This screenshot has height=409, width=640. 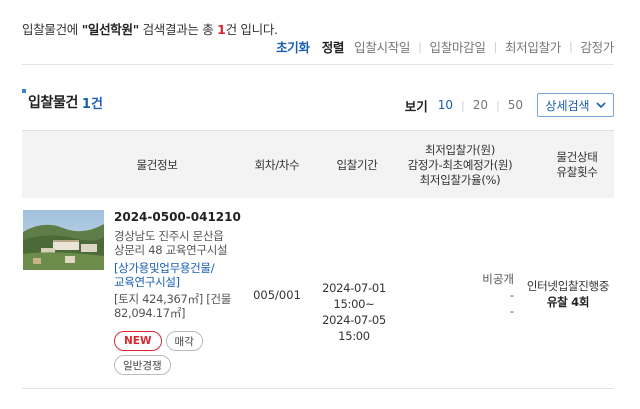 What do you see at coordinates (577, 157) in the screenshot?
I see `header-status-line1: 물건상태` at bounding box center [577, 157].